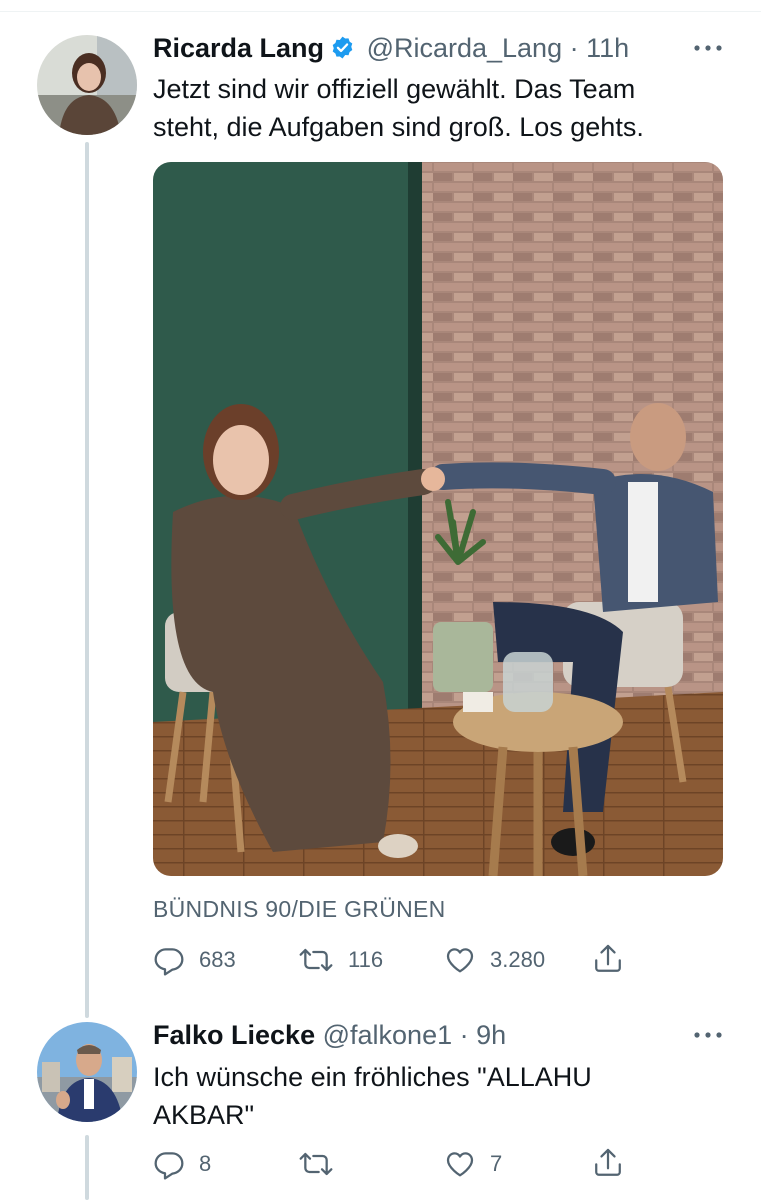  What do you see at coordinates (194, 960) in the screenshot?
I see `reply-button: 683` at bounding box center [194, 960].